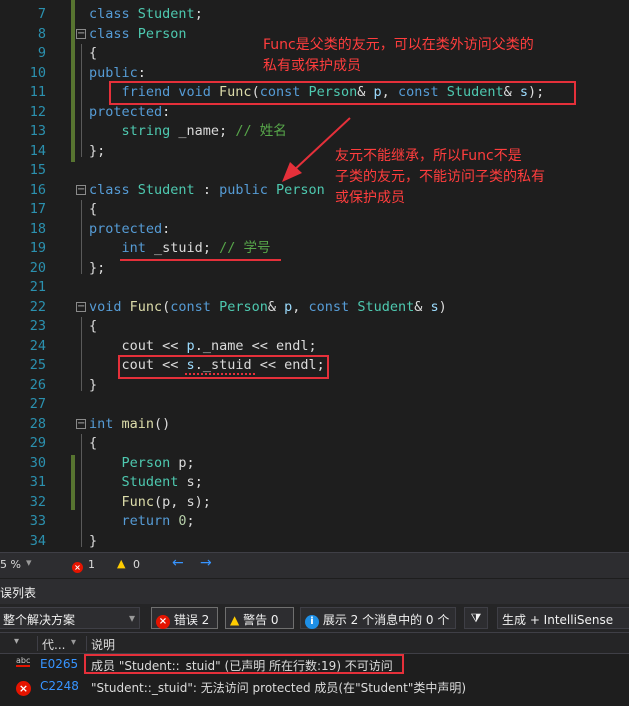 Image resolution: width=629 pixels, height=706 pixels. Describe the element at coordinates (37, 501) in the screenshot. I see `line-number: 32` at that location.